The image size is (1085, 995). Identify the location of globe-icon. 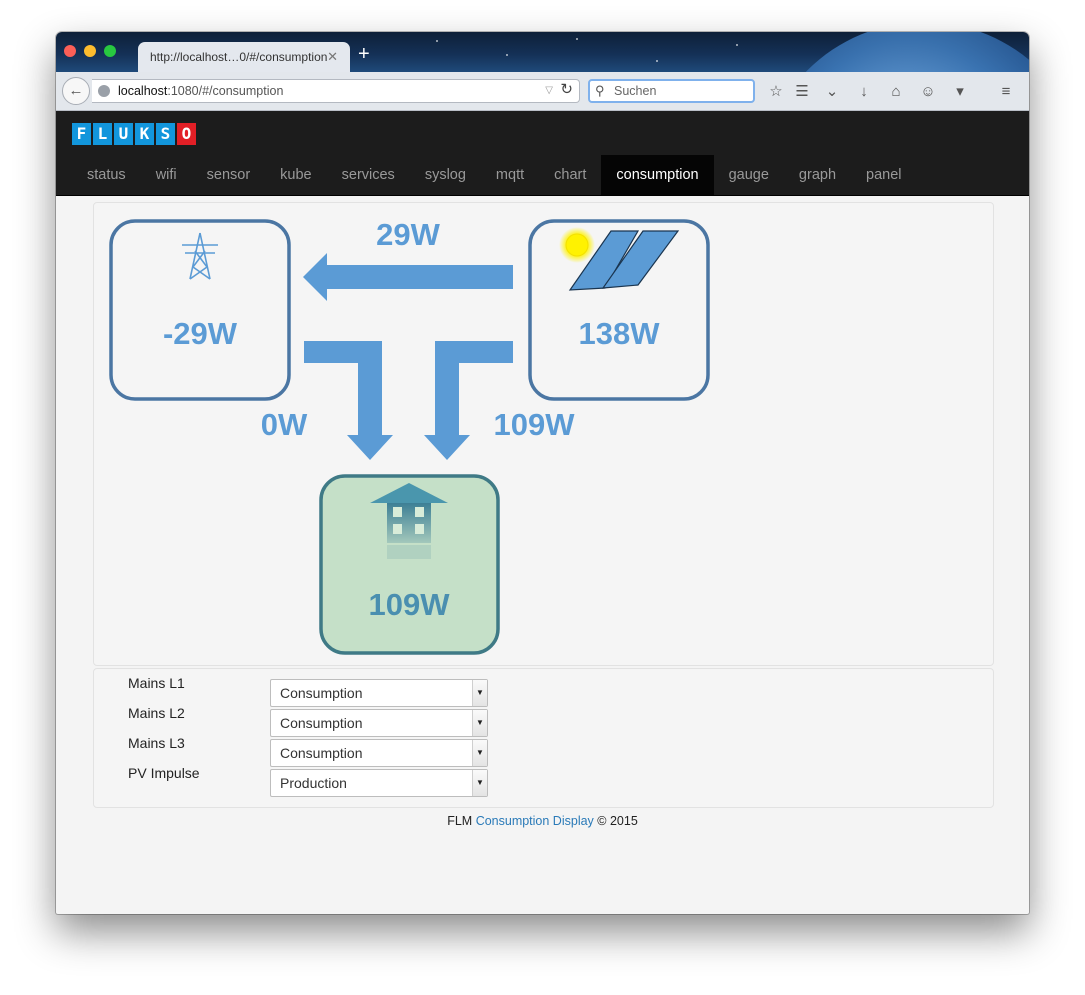
(104, 91).